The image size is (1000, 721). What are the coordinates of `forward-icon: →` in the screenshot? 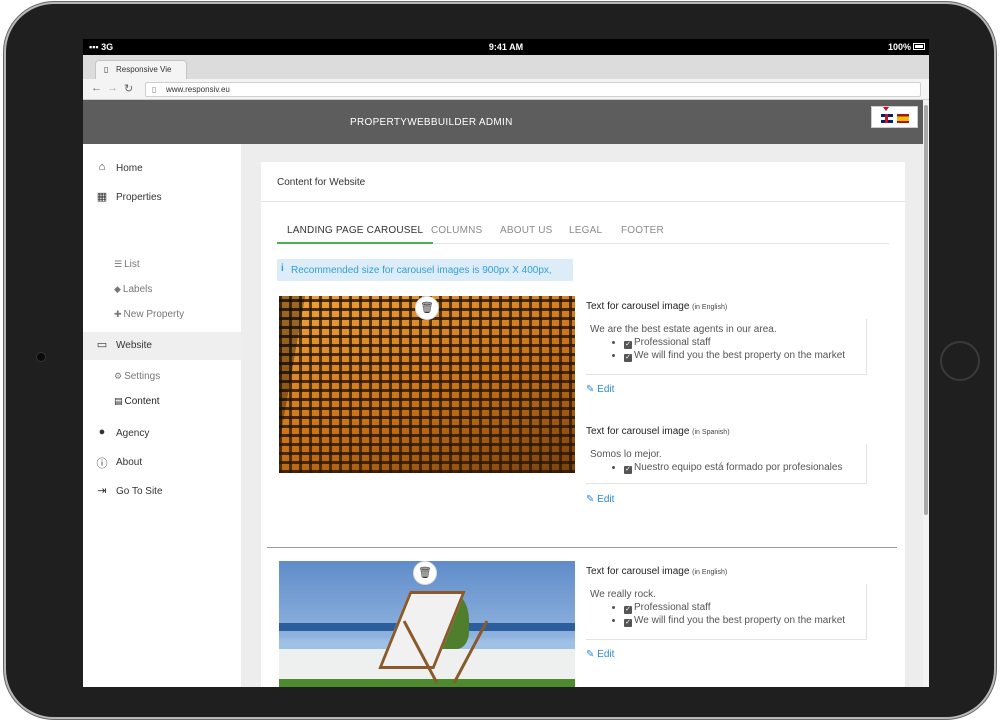 It's located at (112, 88).